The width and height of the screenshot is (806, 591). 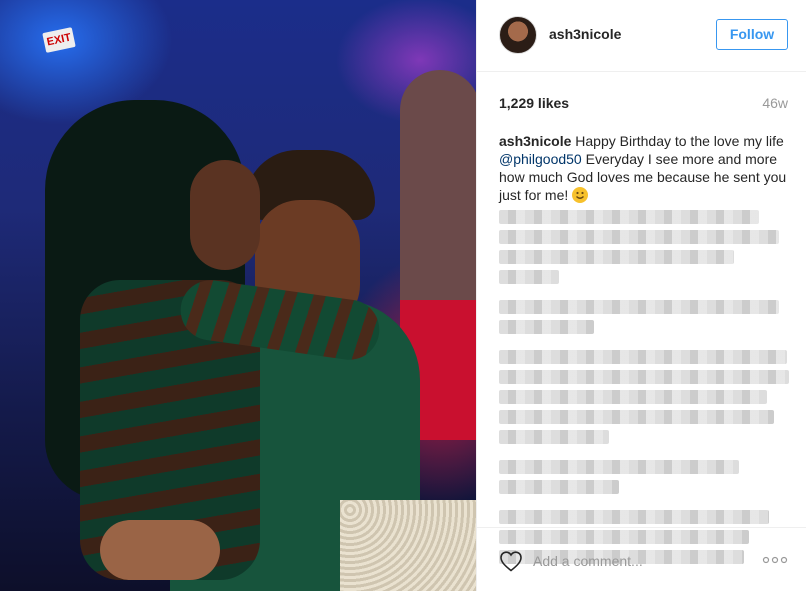 What do you see at coordinates (518, 35) in the screenshot?
I see `avatar` at bounding box center [518, 35].